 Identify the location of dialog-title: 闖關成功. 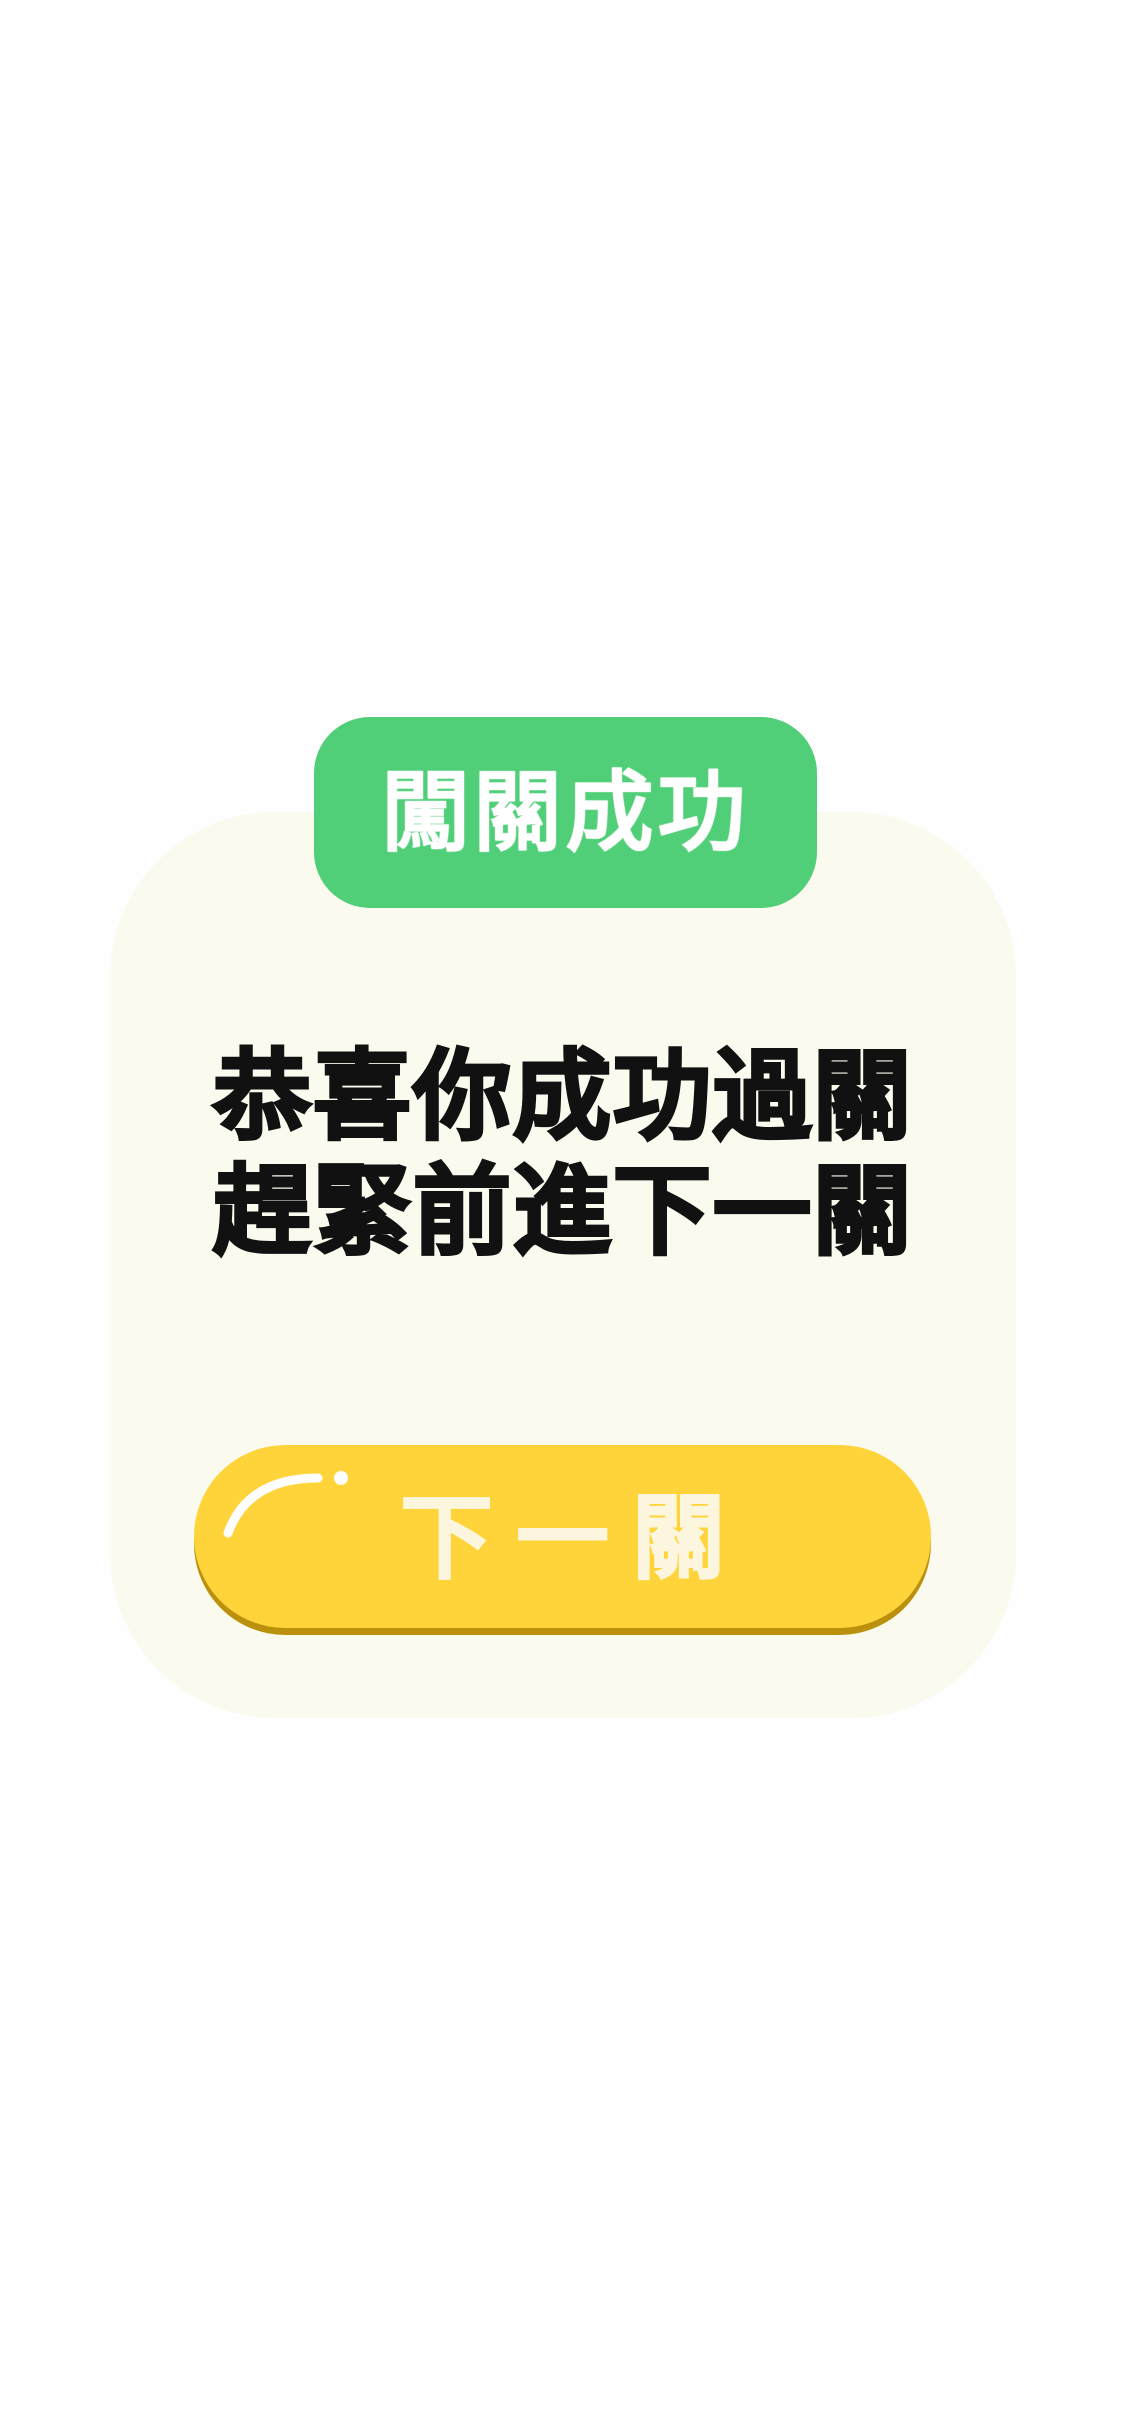
(565, 812).